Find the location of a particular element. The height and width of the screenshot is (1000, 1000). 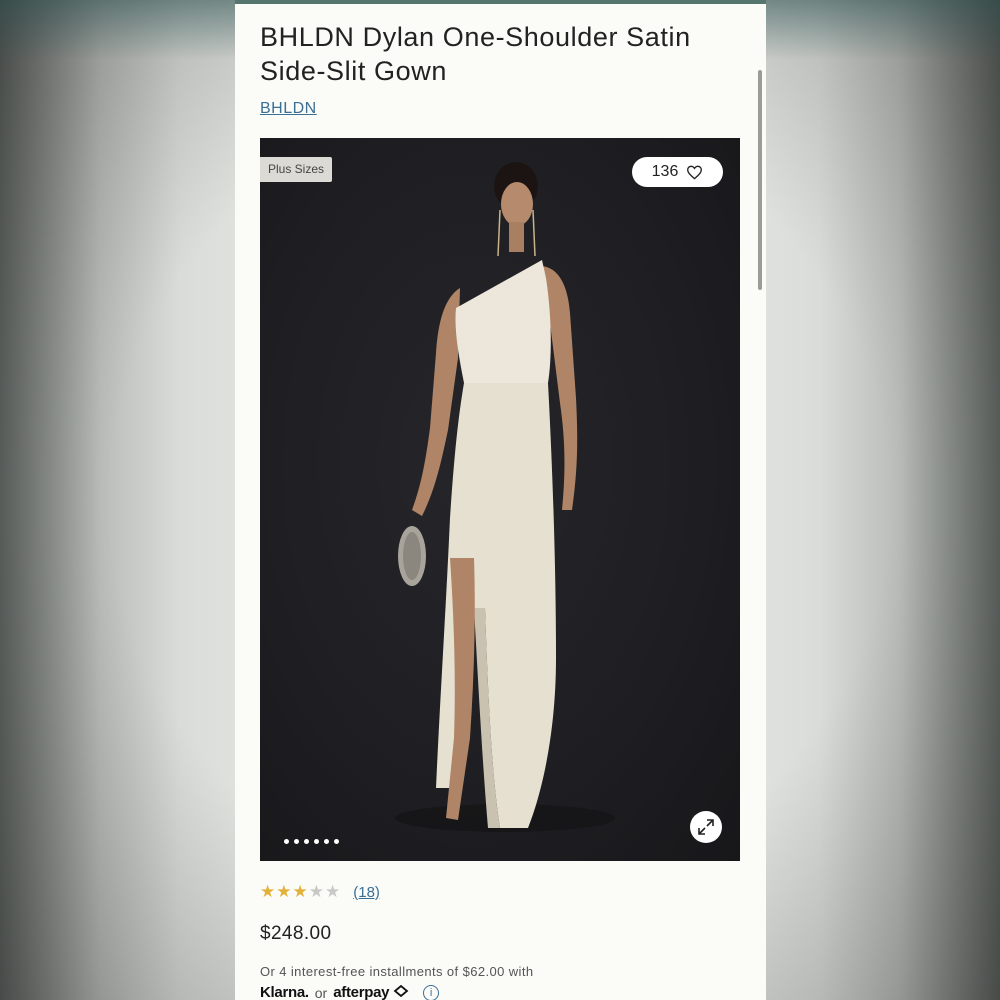

star-icon-3: ★ is located at coordinates (300, 891).